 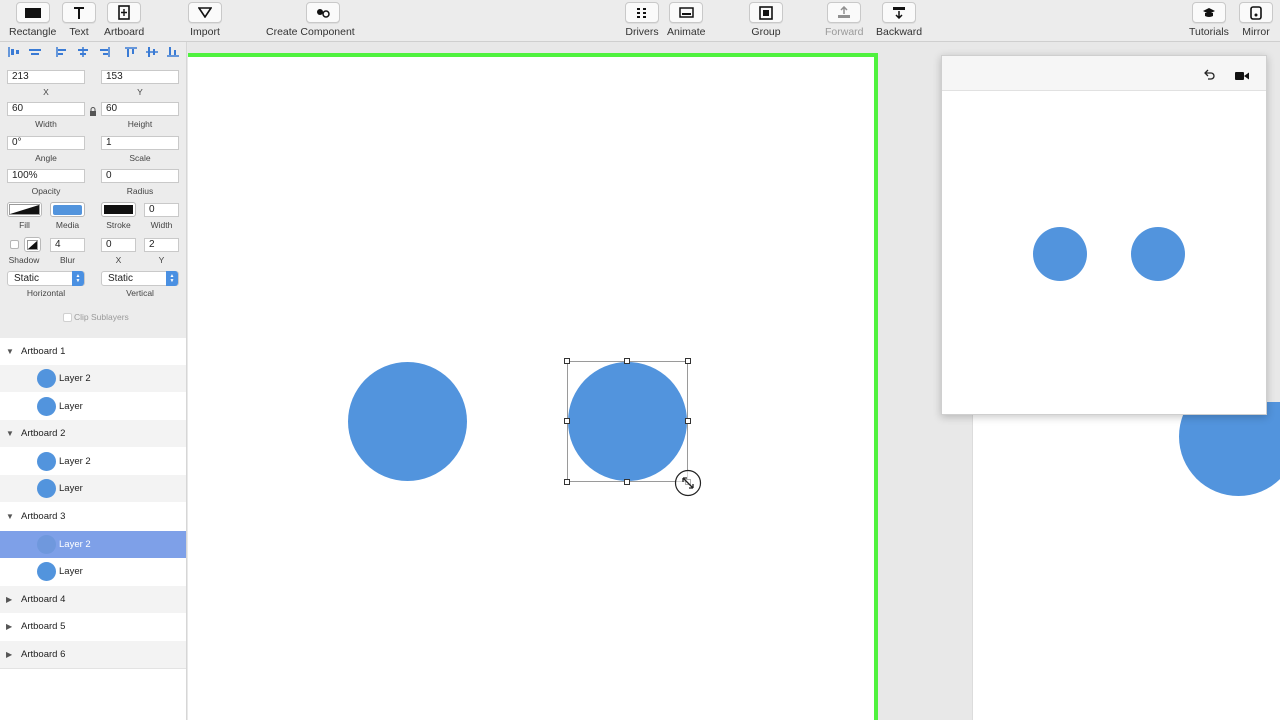 I want to click on blur-field: 4, so click(x=67, y=245).